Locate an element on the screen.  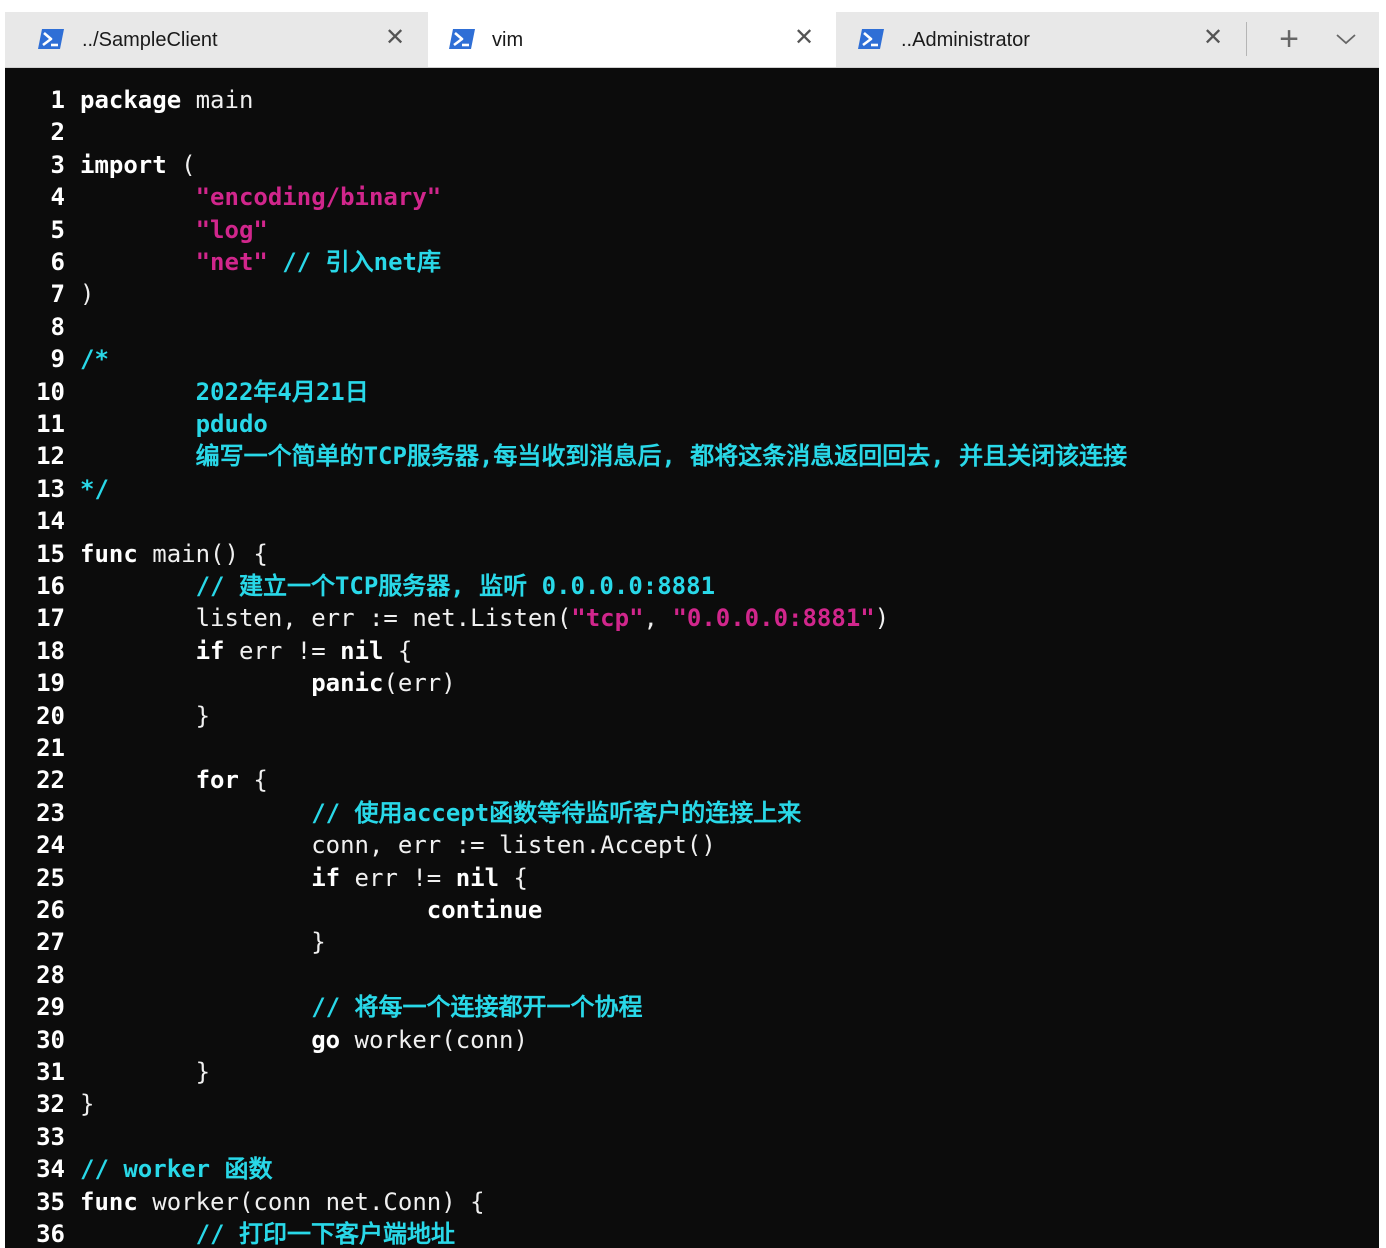
code-line: 21 is located at coordinates (692, 748).